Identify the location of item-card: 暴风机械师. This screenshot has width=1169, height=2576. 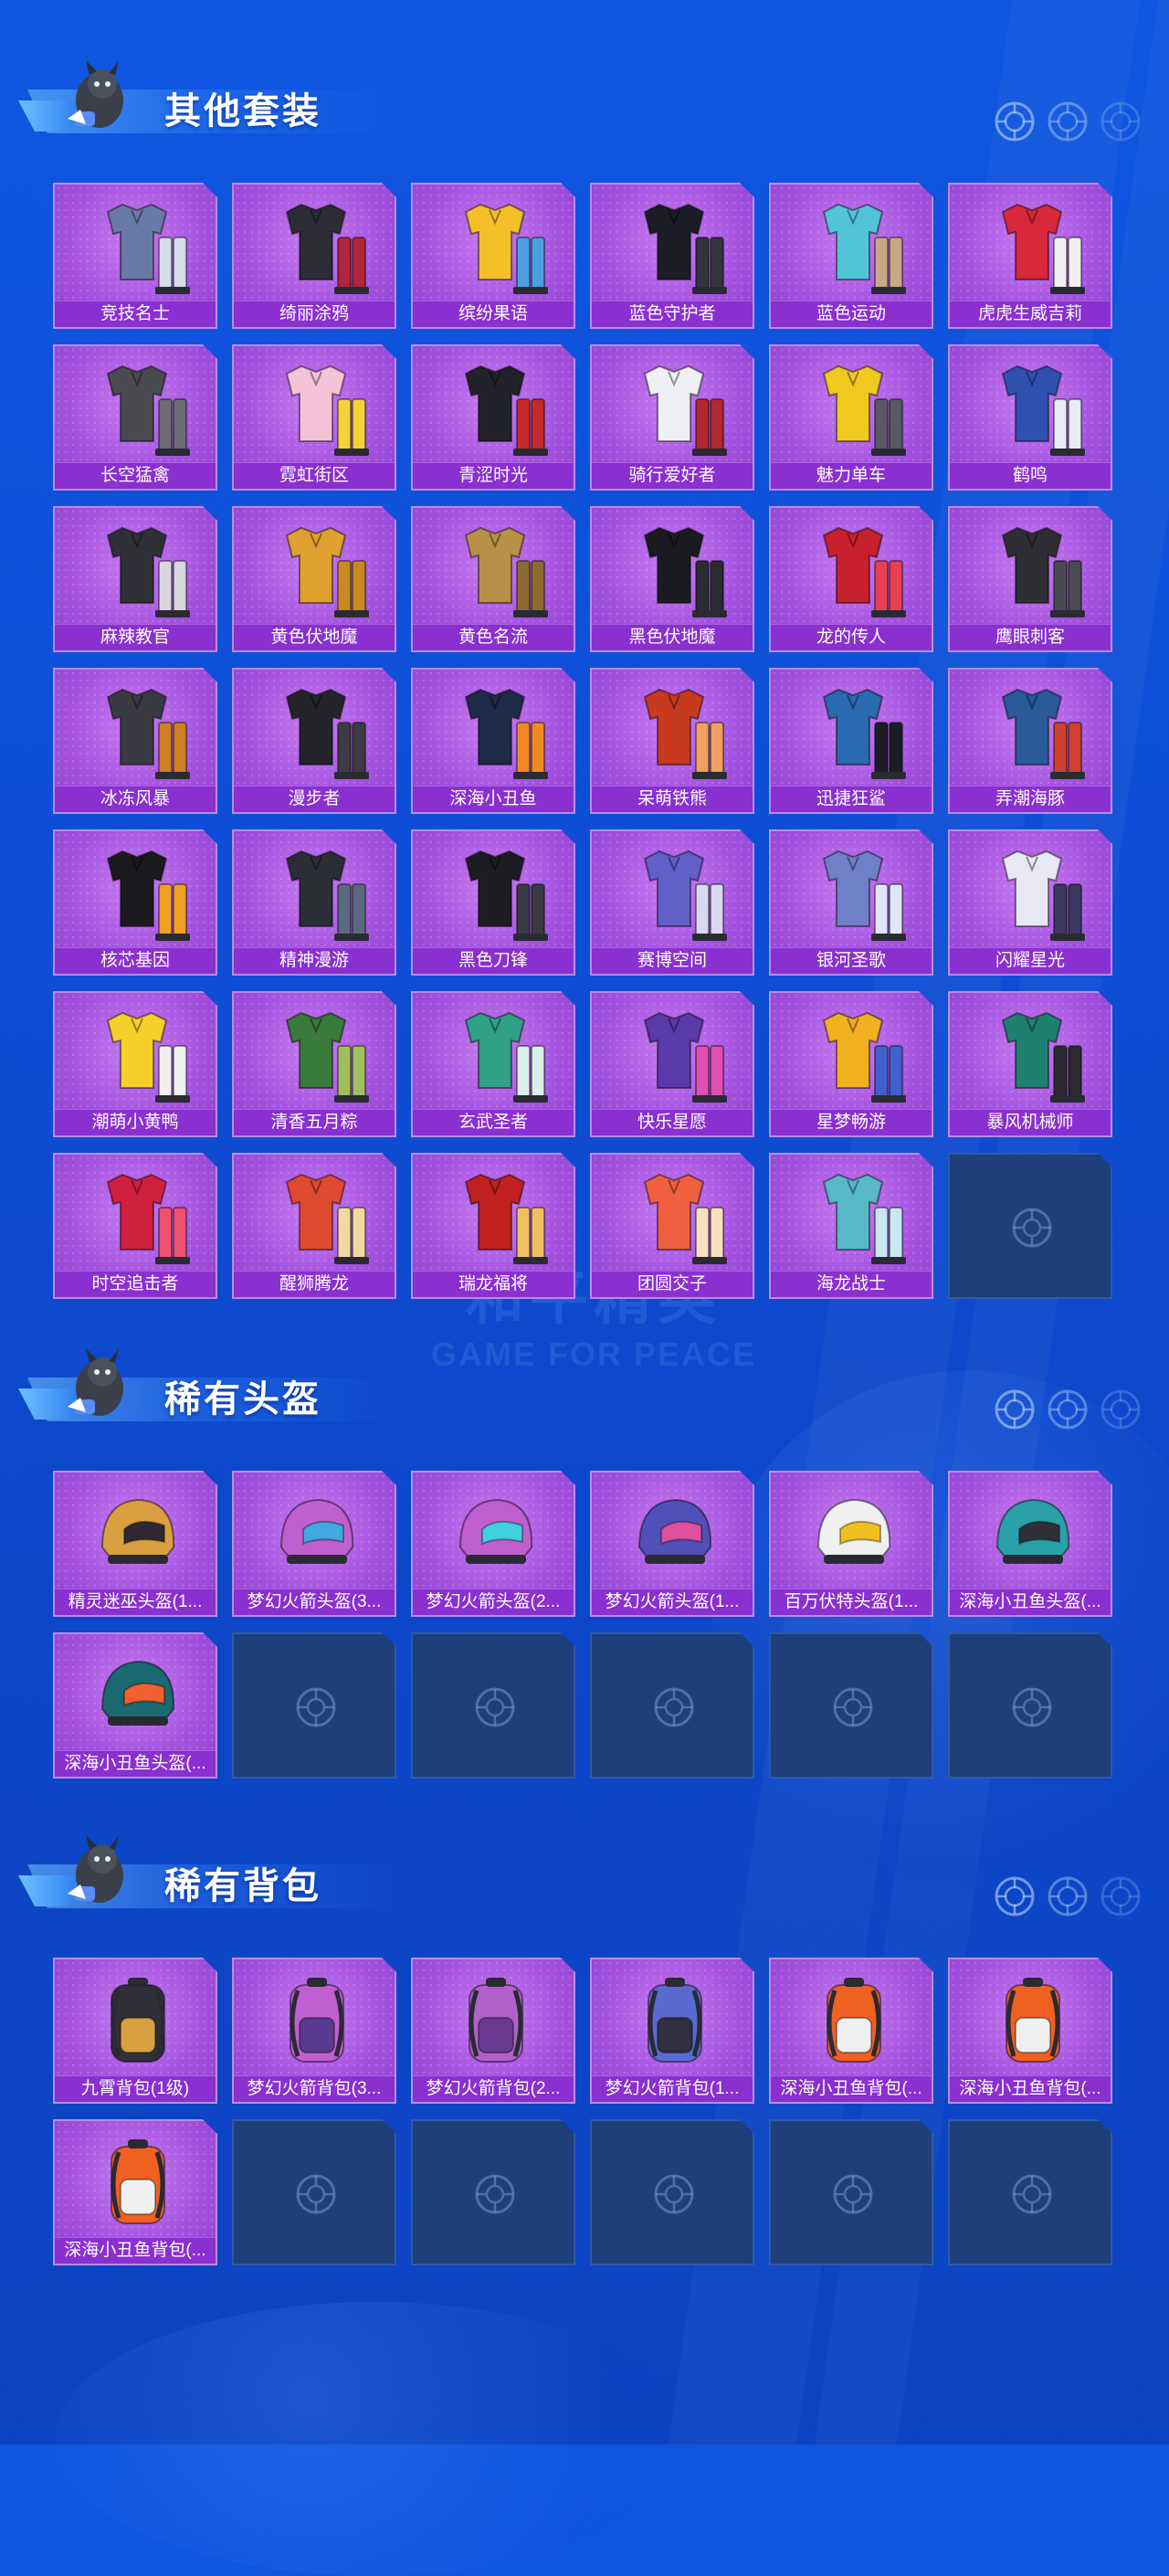
(1030, 1064).